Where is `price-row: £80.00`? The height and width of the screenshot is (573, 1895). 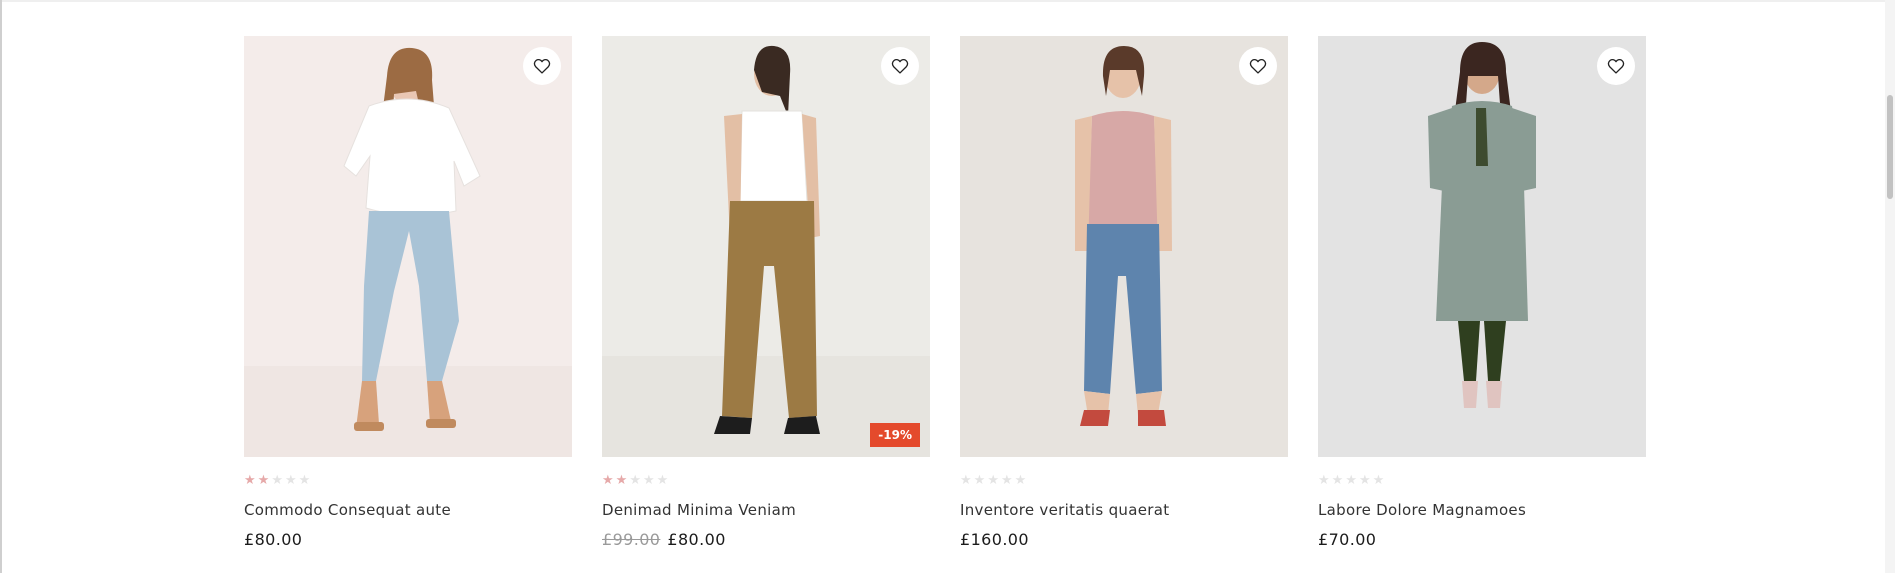 price-row: £80.00 is located at coordinates (408, 540).